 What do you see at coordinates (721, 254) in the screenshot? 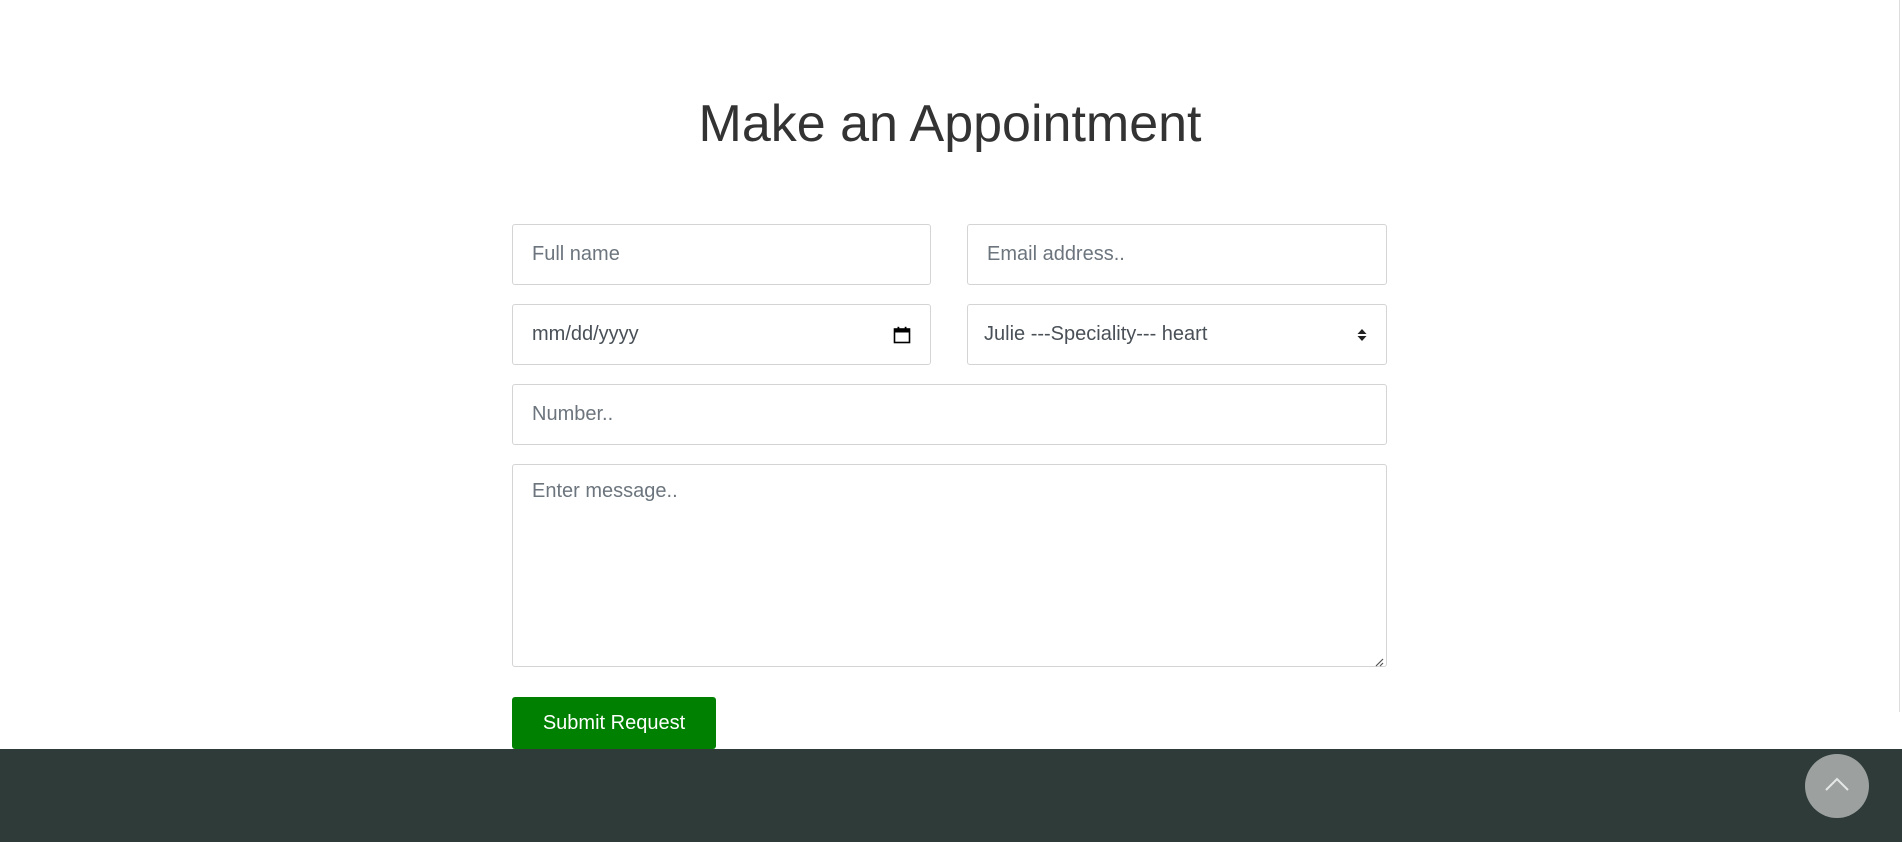
I see `full-name-input` at bounding box center [721, 254].